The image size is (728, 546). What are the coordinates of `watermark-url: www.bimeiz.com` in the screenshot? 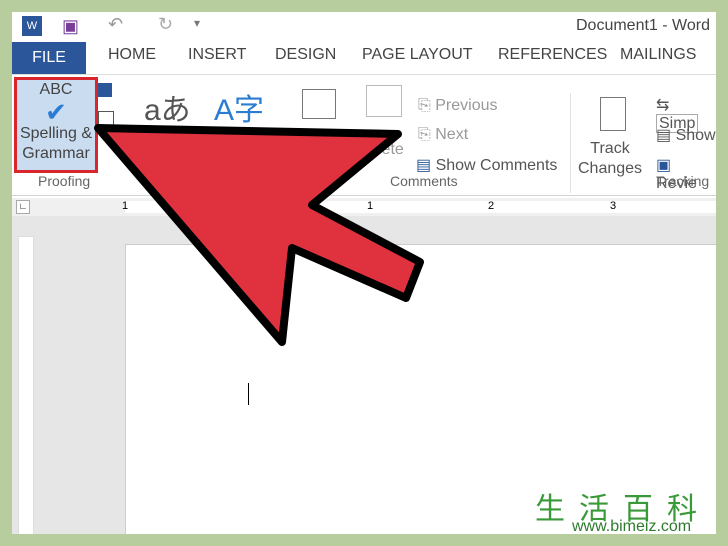 It's located at (632, 526).